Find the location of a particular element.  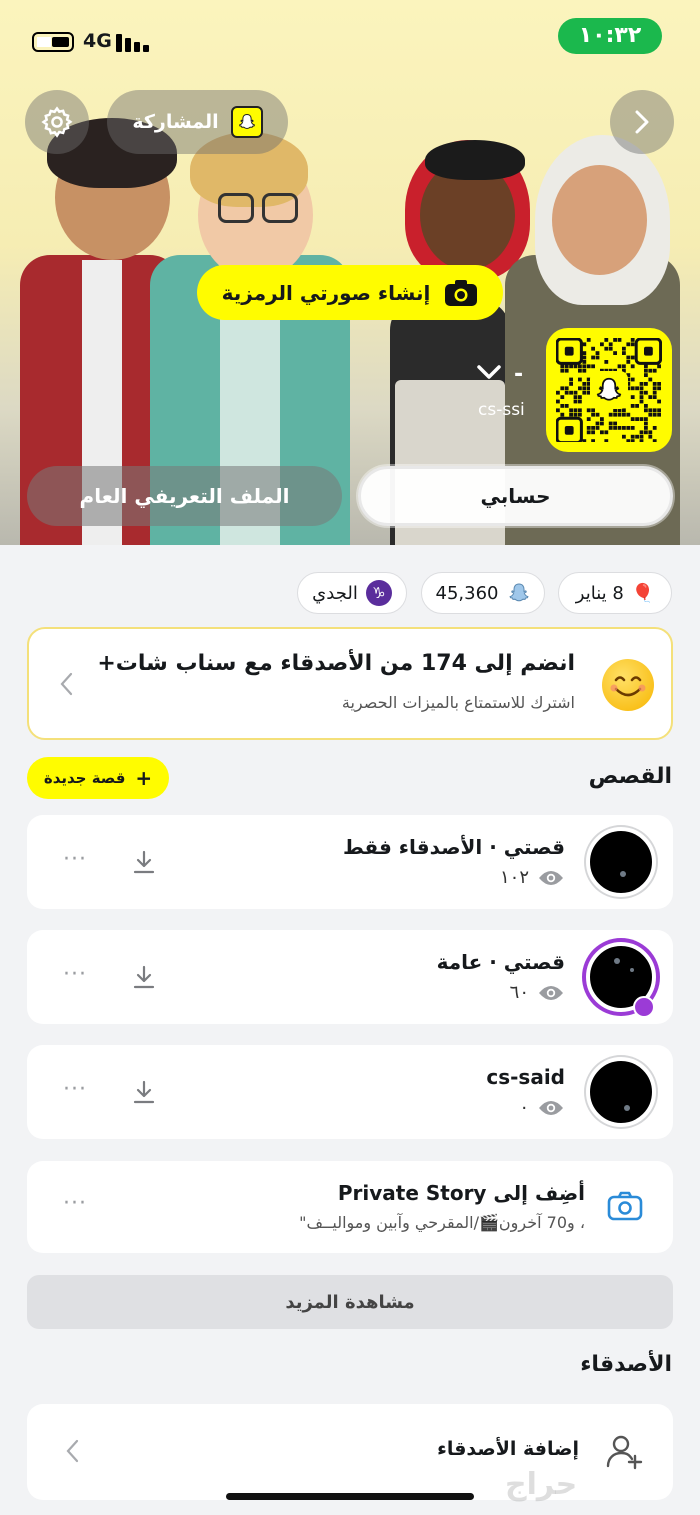

create-bitmoji-button: إنشاء صورتي الرمزية is located at coordinates (350, 292).